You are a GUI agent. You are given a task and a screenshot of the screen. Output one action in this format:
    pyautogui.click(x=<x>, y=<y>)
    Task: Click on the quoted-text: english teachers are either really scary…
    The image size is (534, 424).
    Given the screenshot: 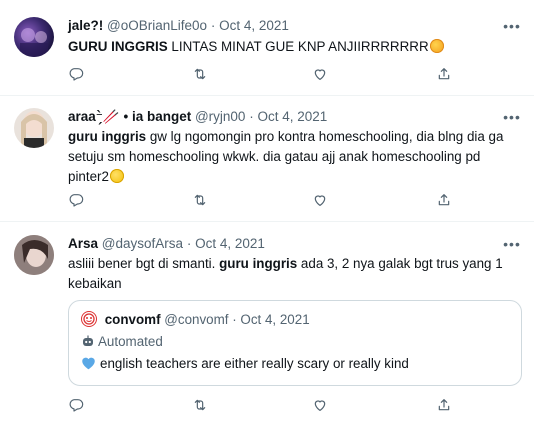 What is the action you would take?
    pyautogui.click(x=254, y=363)
    